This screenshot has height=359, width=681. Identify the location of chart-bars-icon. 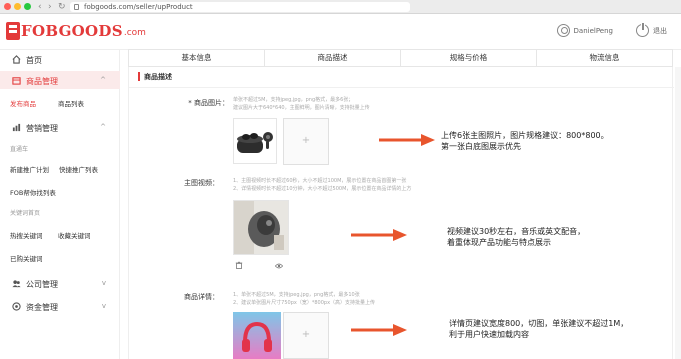
(16, 127).